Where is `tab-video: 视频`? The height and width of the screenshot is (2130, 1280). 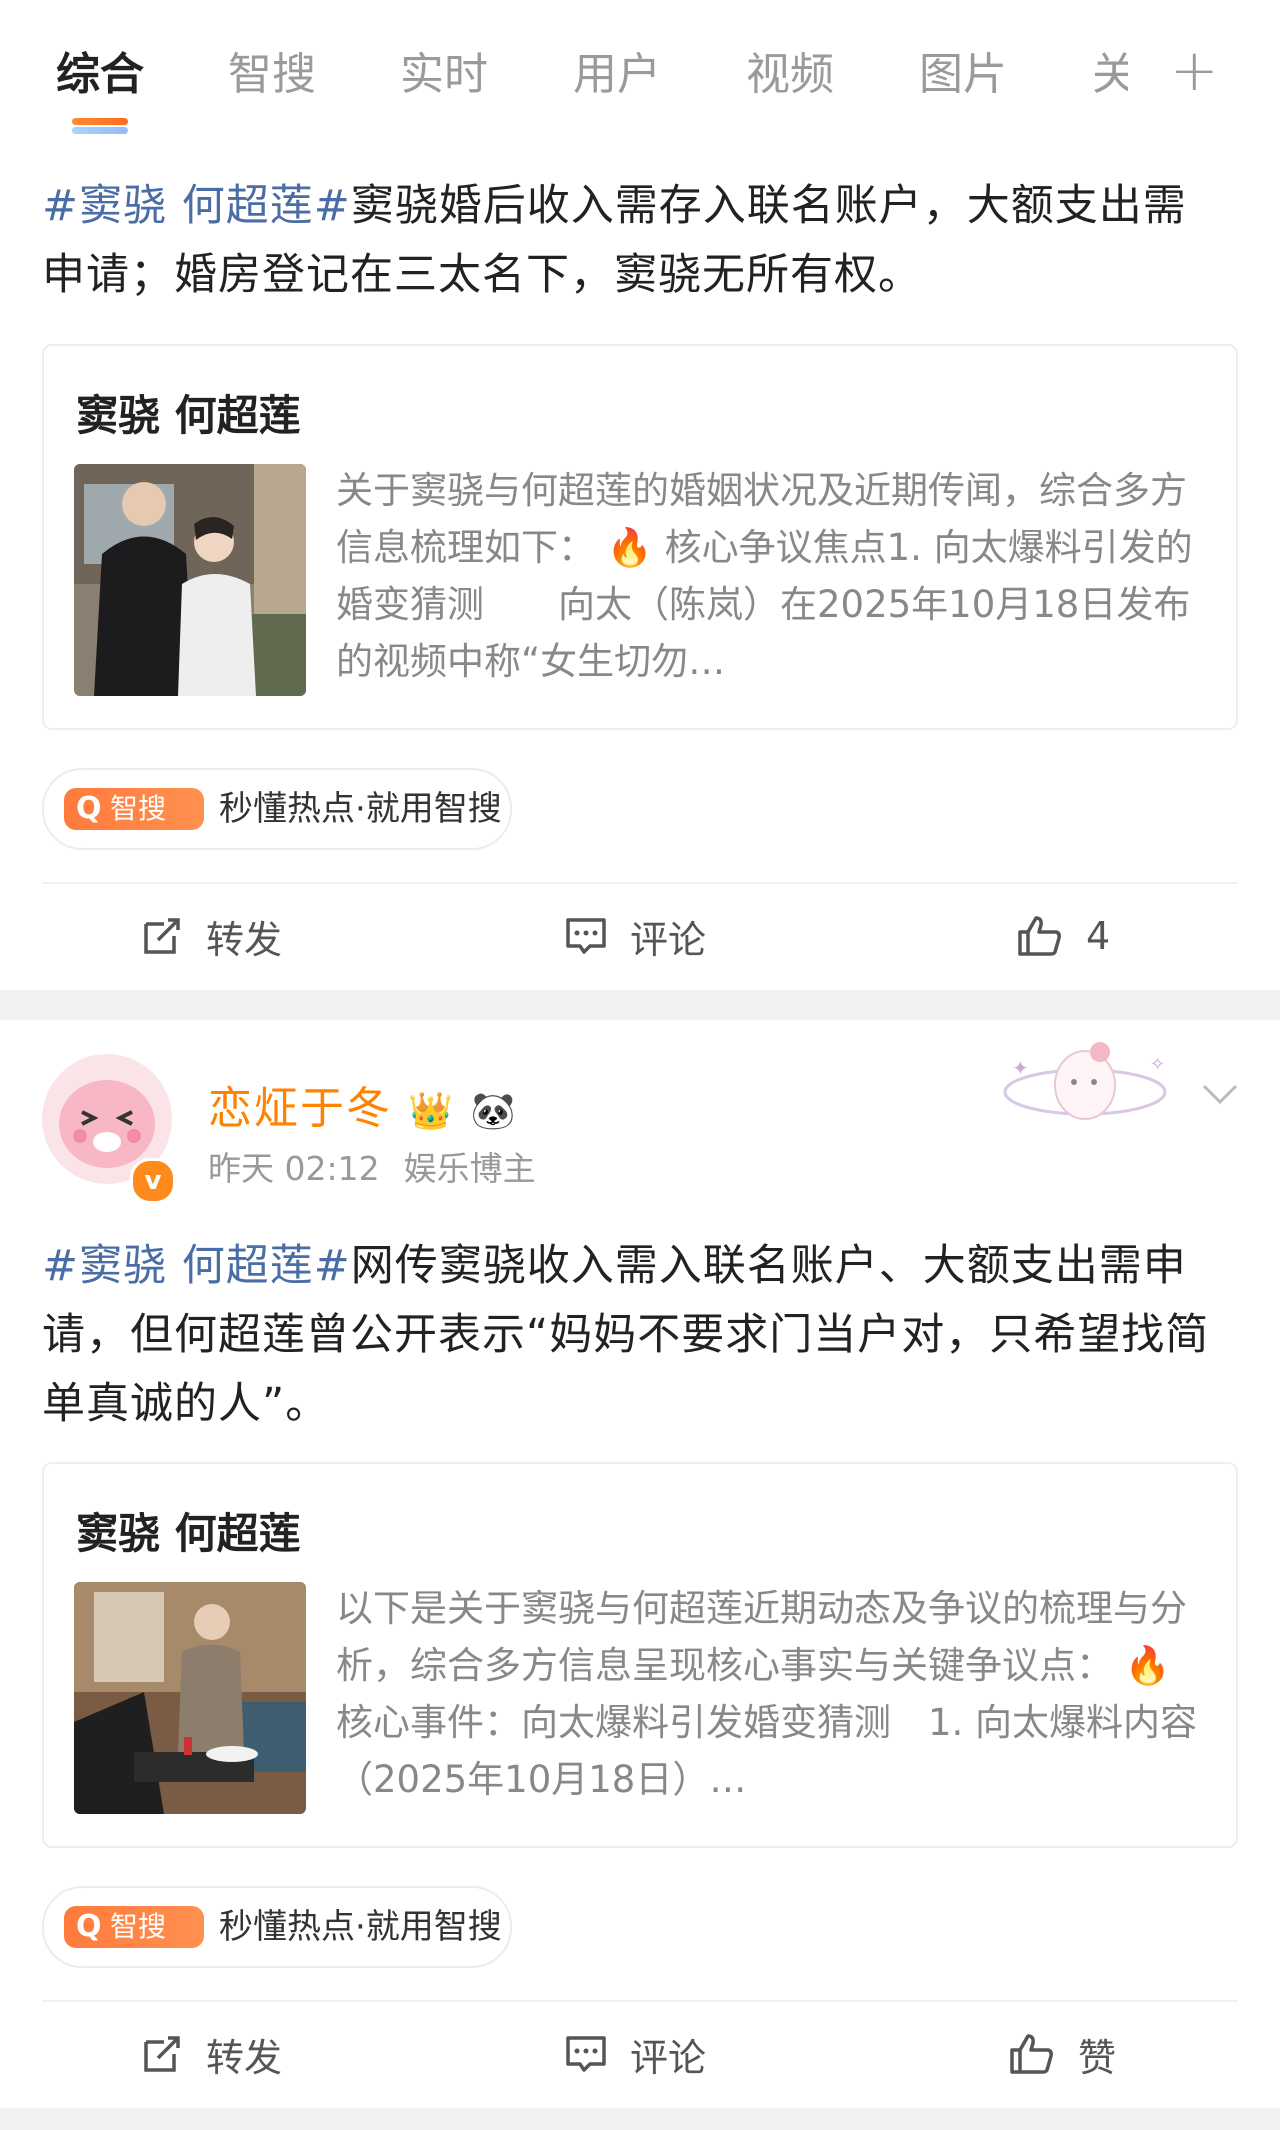 tab-video: 视频 is located at coordinates (790, 75).